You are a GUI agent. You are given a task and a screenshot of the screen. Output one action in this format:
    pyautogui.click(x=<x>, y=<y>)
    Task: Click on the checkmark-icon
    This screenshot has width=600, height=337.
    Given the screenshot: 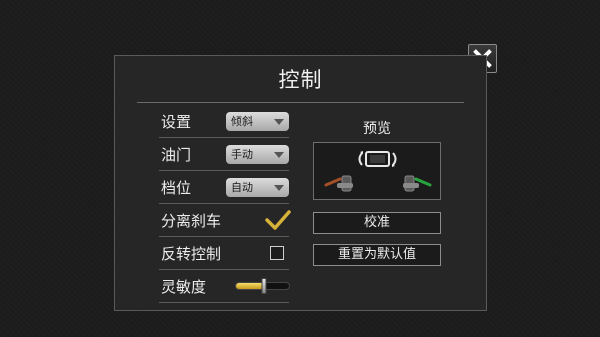 What is the action you would take?
    pyautogui.click(x=278, y=220)
    